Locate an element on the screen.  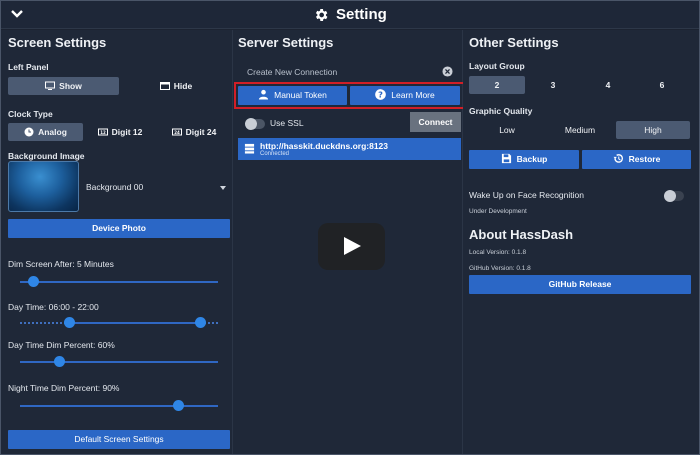
left-panel-show-label: Show is located at coordinates (70, 86).